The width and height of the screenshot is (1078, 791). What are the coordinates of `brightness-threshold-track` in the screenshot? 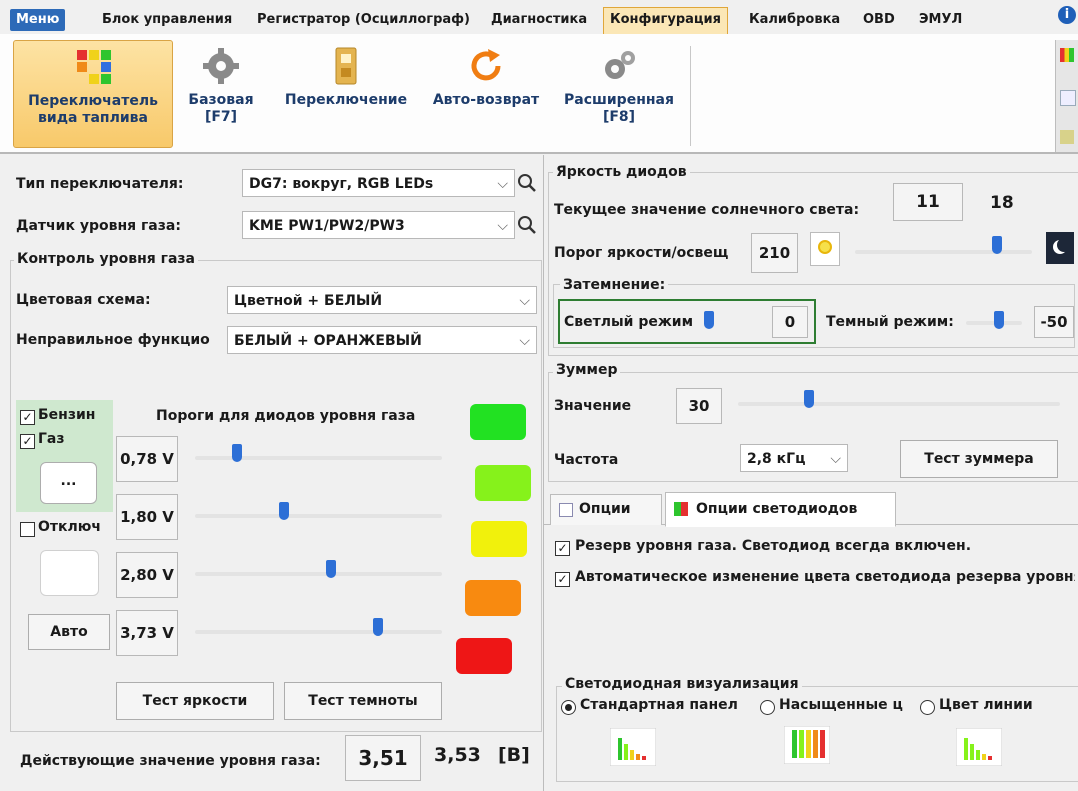 It's located at (943, 252).